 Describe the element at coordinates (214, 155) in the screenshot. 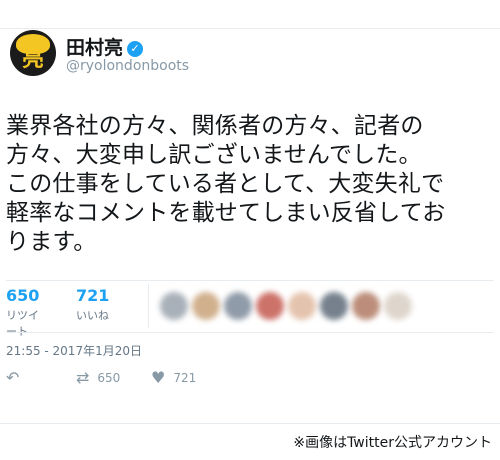

I see `tweet-line: 方々、大変申し訳ございませんでした。` at that location.